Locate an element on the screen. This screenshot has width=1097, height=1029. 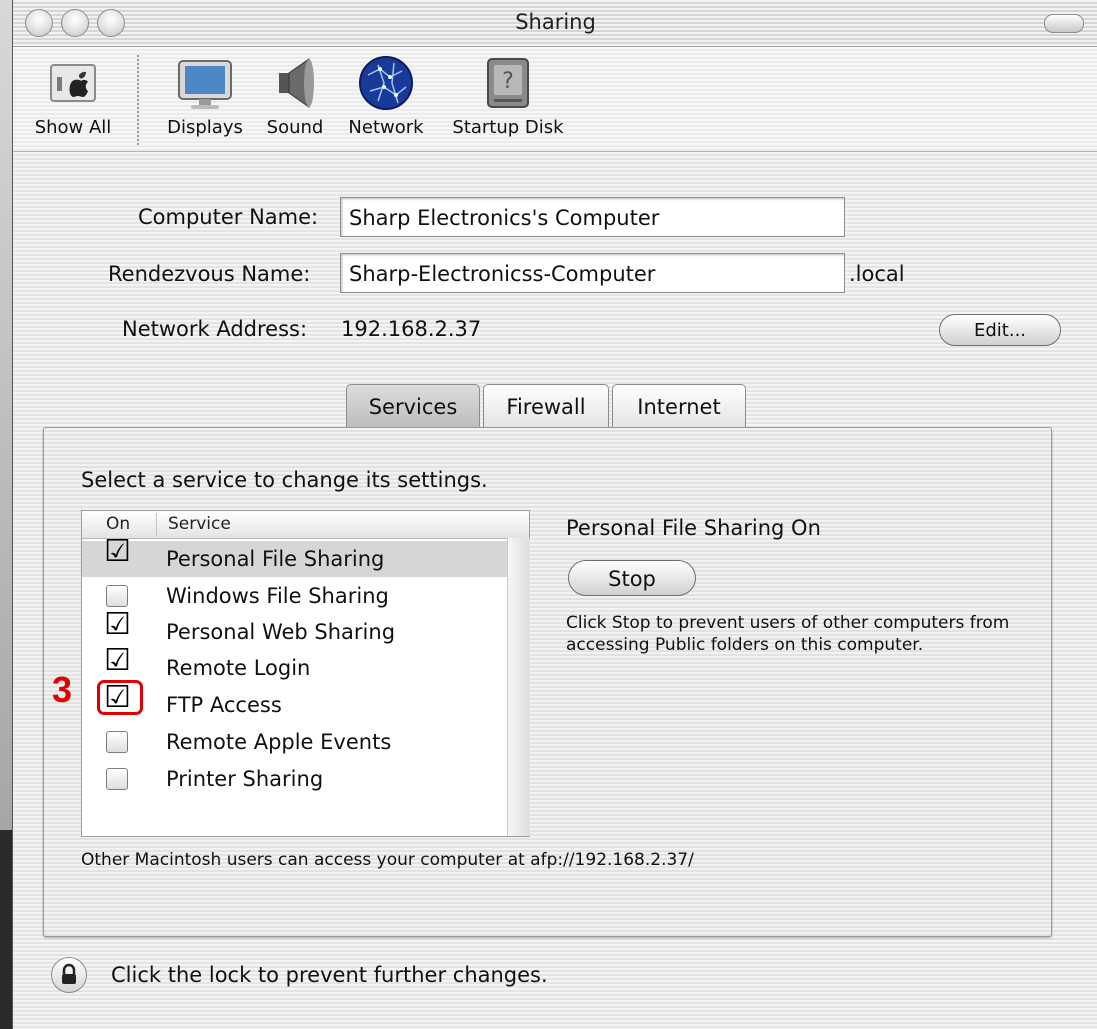
service-name: Windows File Sharing is located at coordinates (277, 596).